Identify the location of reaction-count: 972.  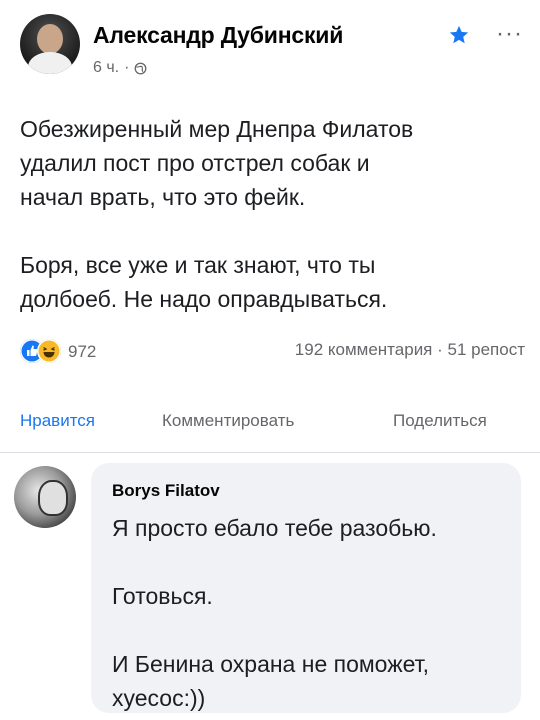
(82, 351).